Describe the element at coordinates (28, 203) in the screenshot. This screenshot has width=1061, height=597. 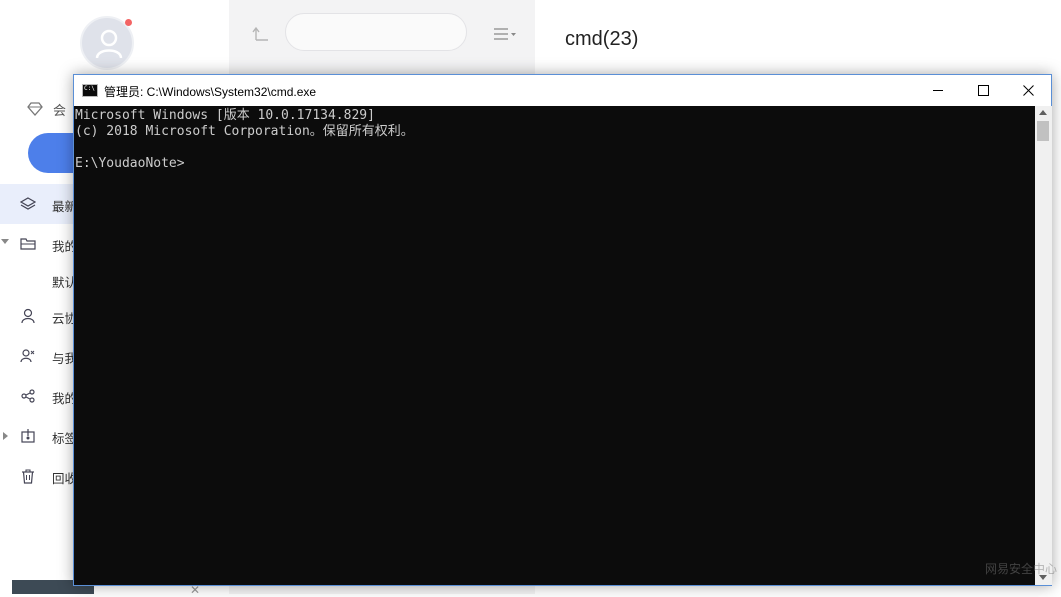
I see `layers-icon` at that location.